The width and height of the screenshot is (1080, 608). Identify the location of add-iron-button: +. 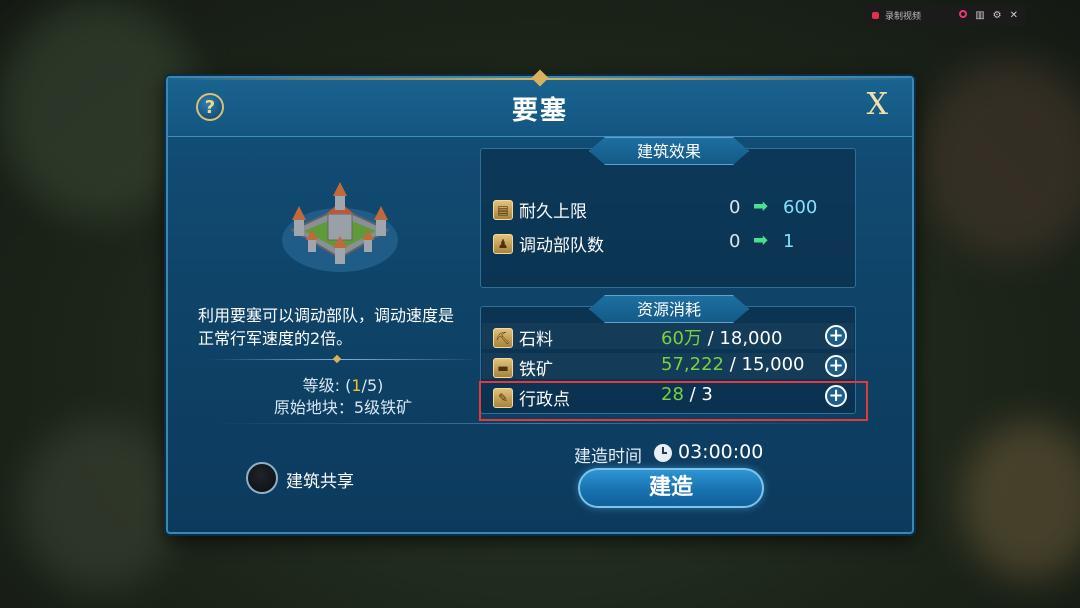
(836, 366).